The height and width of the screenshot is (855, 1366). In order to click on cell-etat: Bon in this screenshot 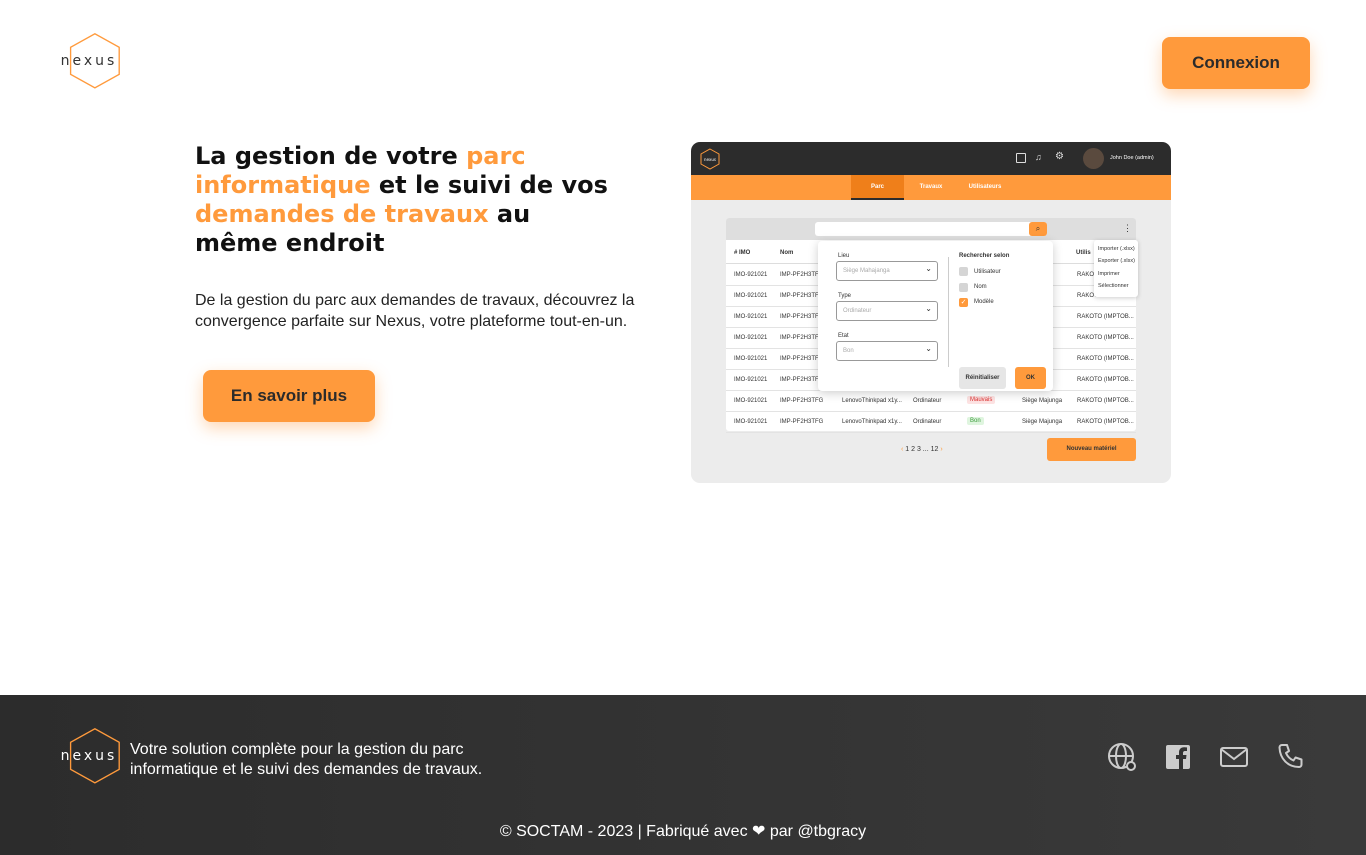, I will do `click(975, 421)`.